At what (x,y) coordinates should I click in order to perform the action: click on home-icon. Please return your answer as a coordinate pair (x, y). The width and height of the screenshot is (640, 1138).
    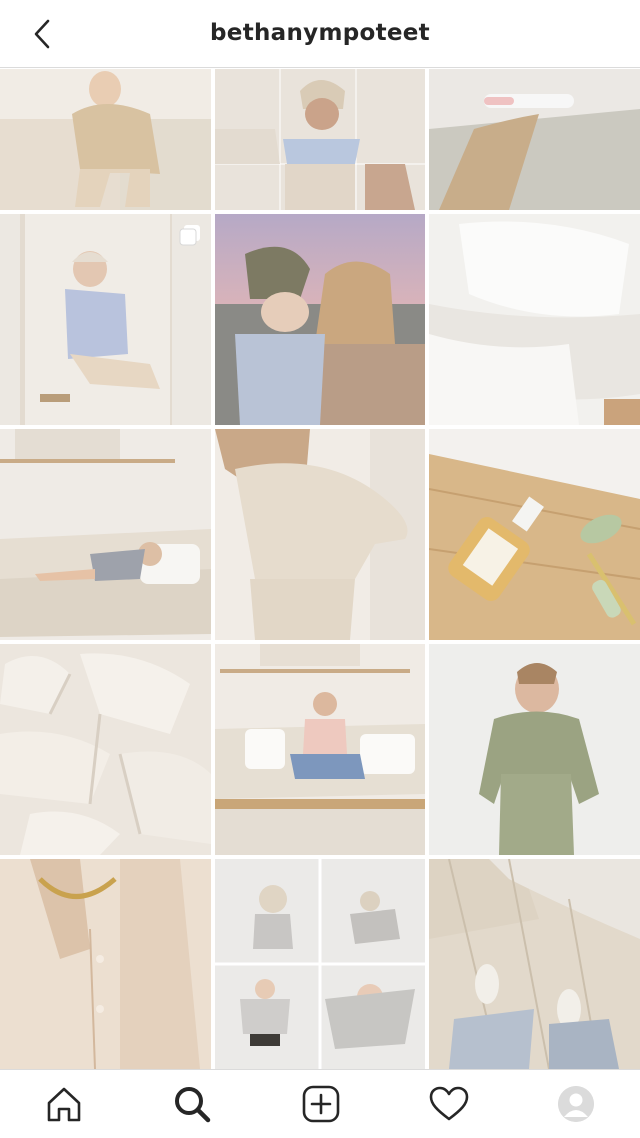
    Looking at the image, I should click on (64, 1104).